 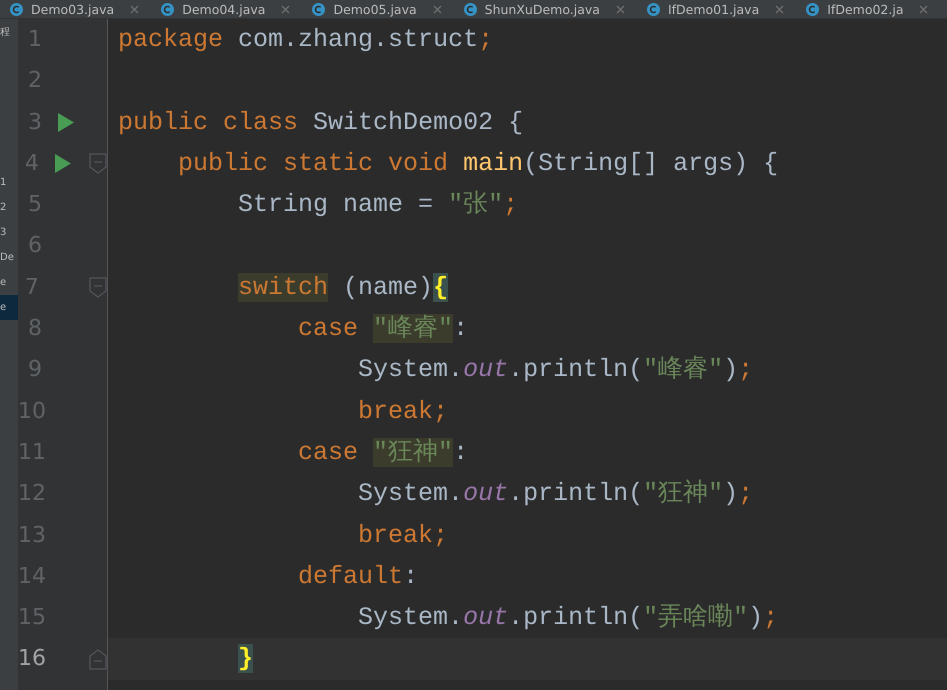 What do you see at coordinates (343, 287) in the screenshot?
I see `code-line: switch (name){` at bounding box center [343, 287].